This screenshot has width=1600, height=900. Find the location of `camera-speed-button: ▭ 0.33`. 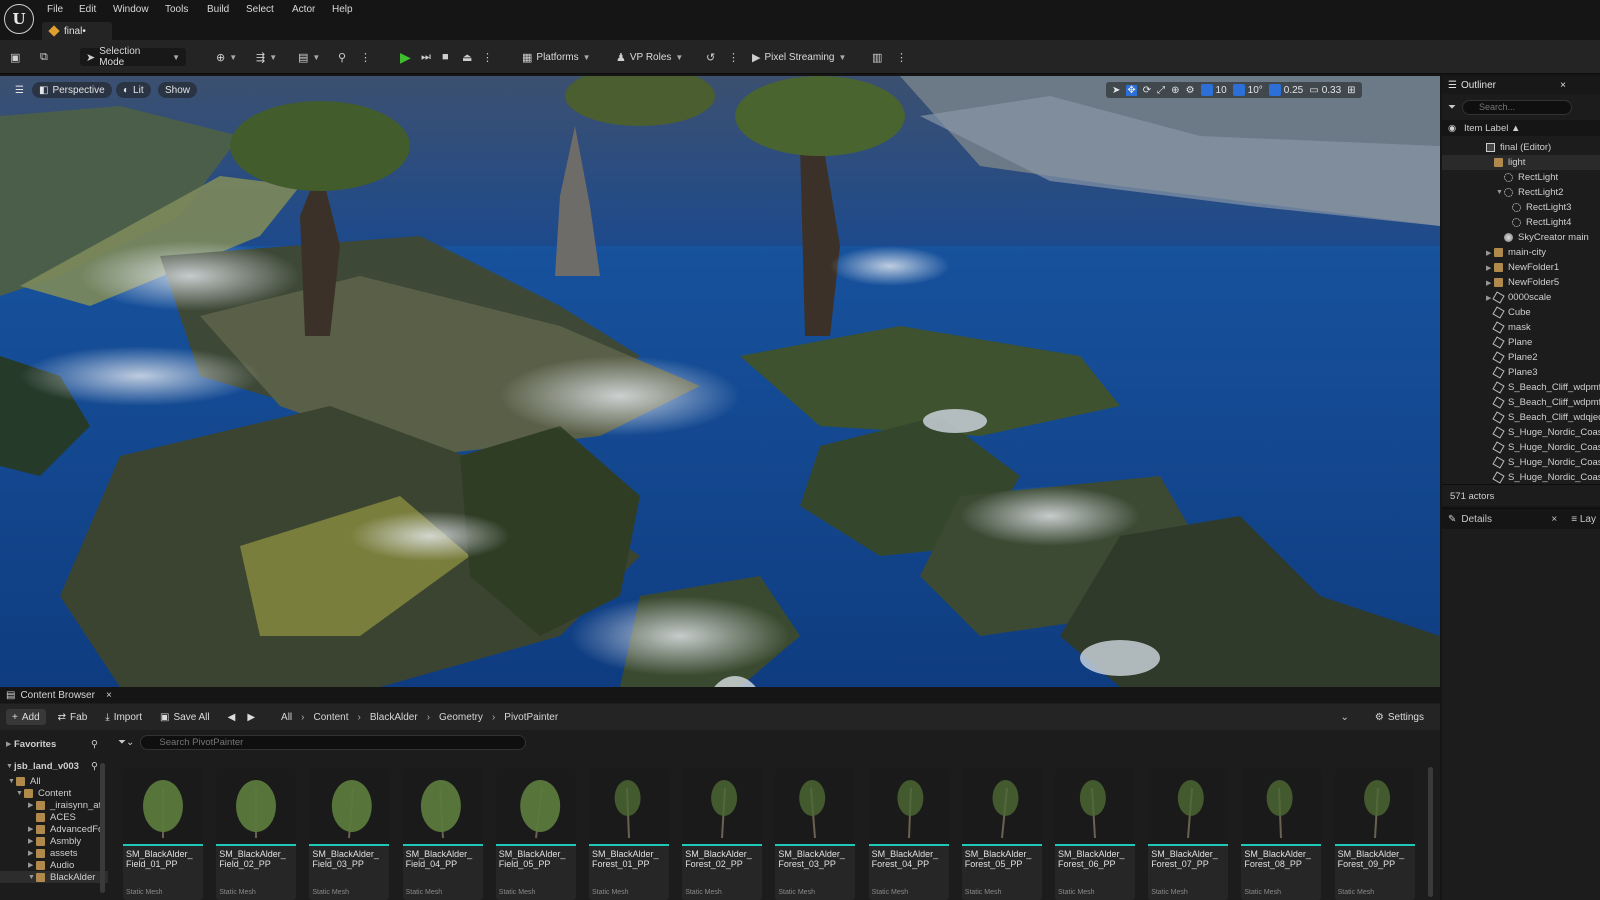

camera-speed-button: ▭ 0.33 is located at coordinates (1325, 90).